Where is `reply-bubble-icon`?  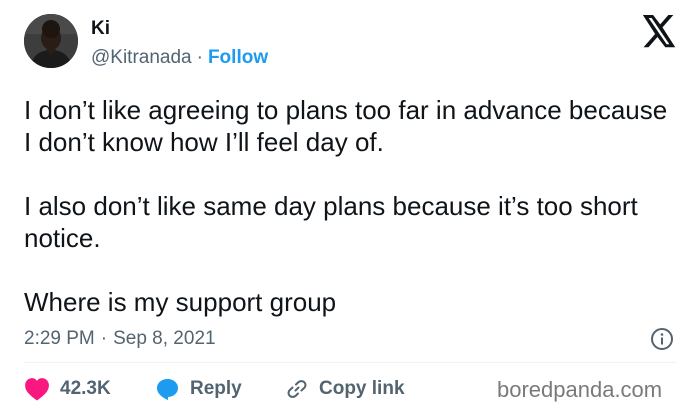 reply-bubble-icon is located at coordinates (167, 389).